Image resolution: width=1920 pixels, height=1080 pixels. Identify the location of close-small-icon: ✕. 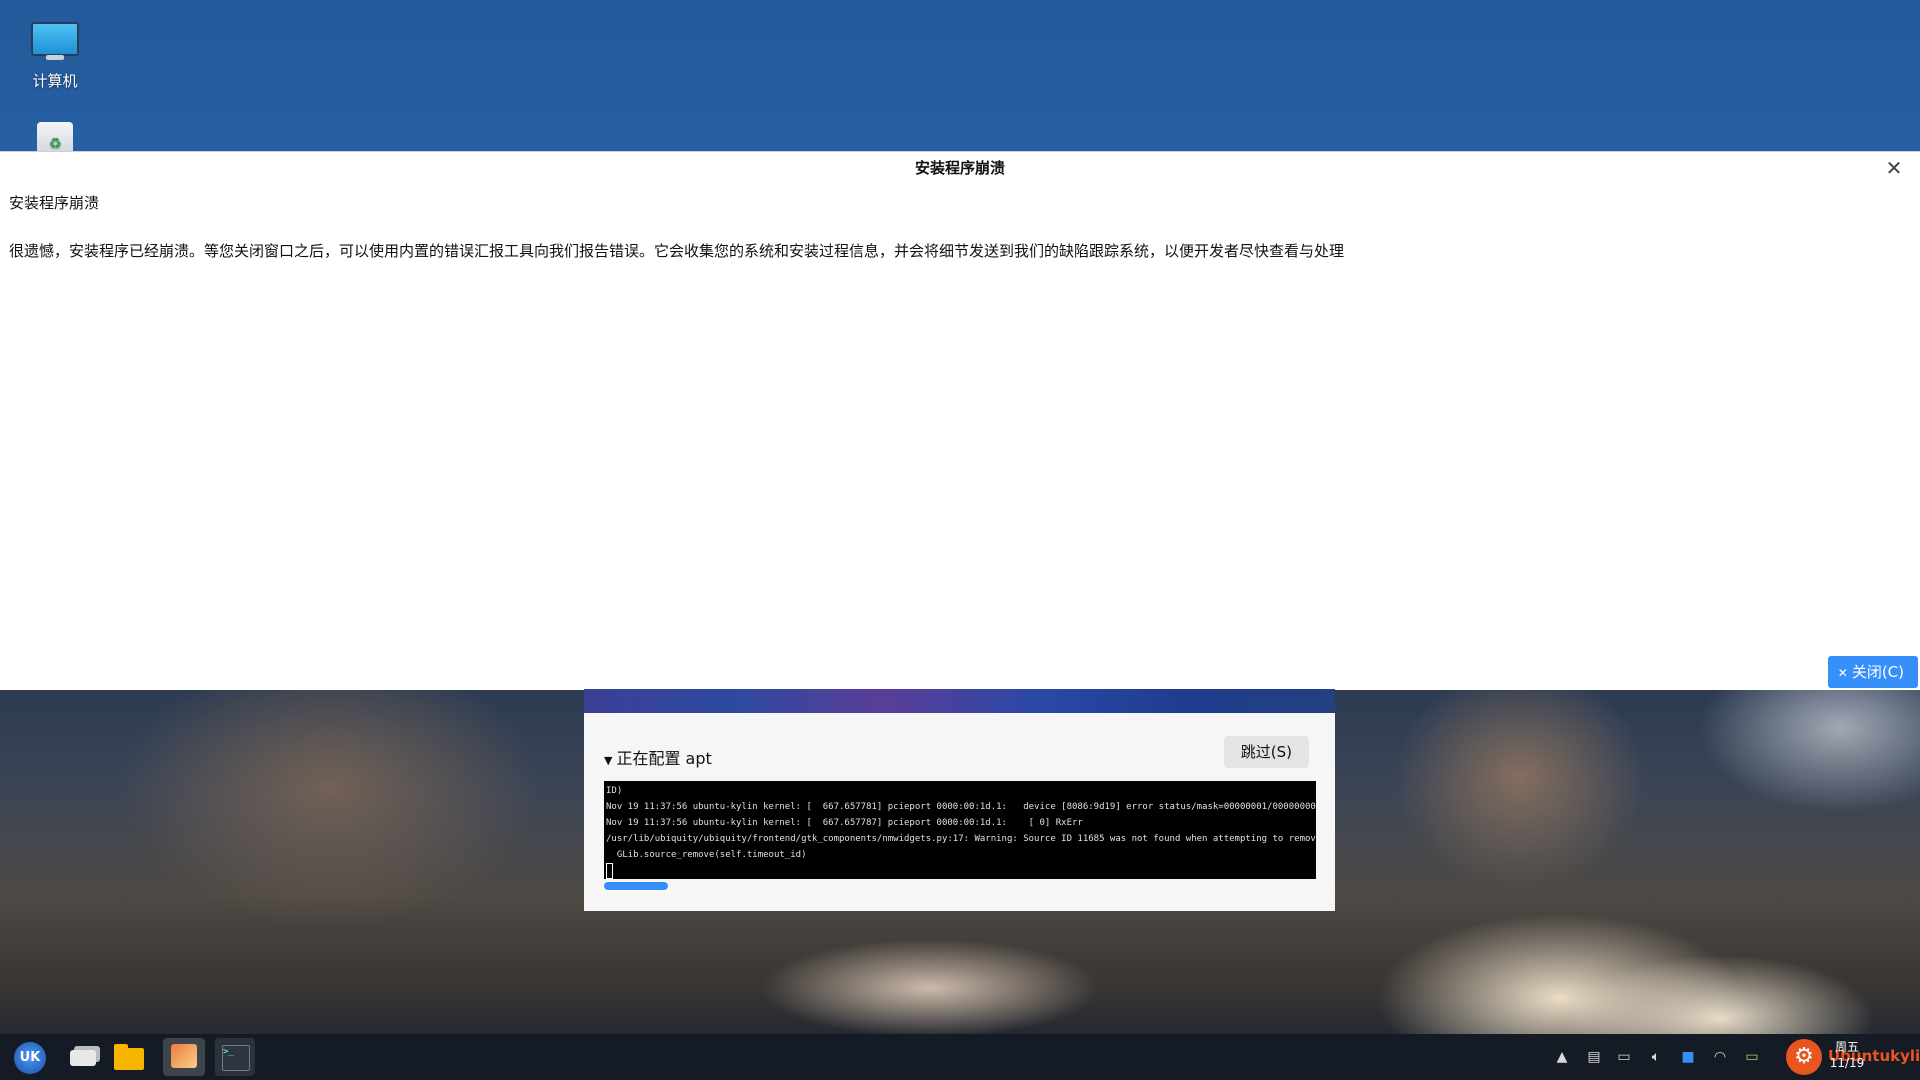
(1842, 673).